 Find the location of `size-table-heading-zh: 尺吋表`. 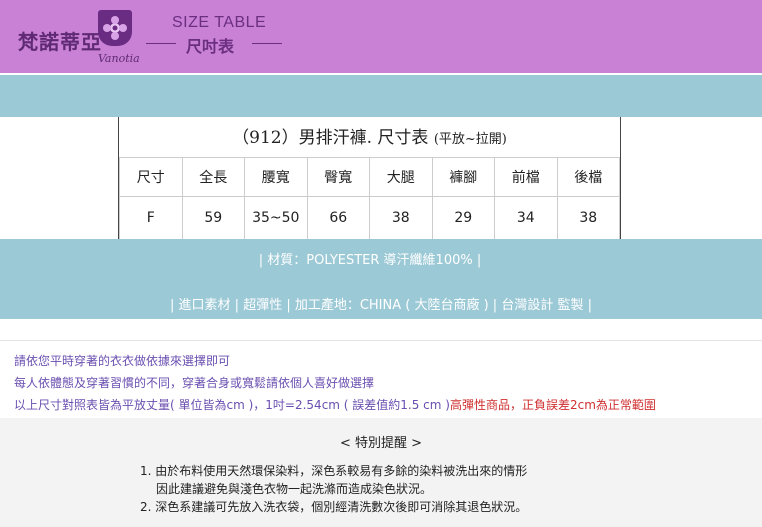

size-table-heading-zh: 尺吋表 is located at coordinates (210, 46).